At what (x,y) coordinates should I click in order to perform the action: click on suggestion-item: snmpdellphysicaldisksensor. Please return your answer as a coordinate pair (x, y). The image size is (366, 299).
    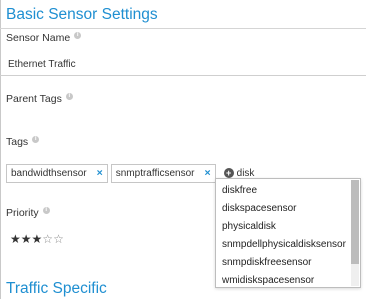
    Looking at the image, I should click on (288, 245).